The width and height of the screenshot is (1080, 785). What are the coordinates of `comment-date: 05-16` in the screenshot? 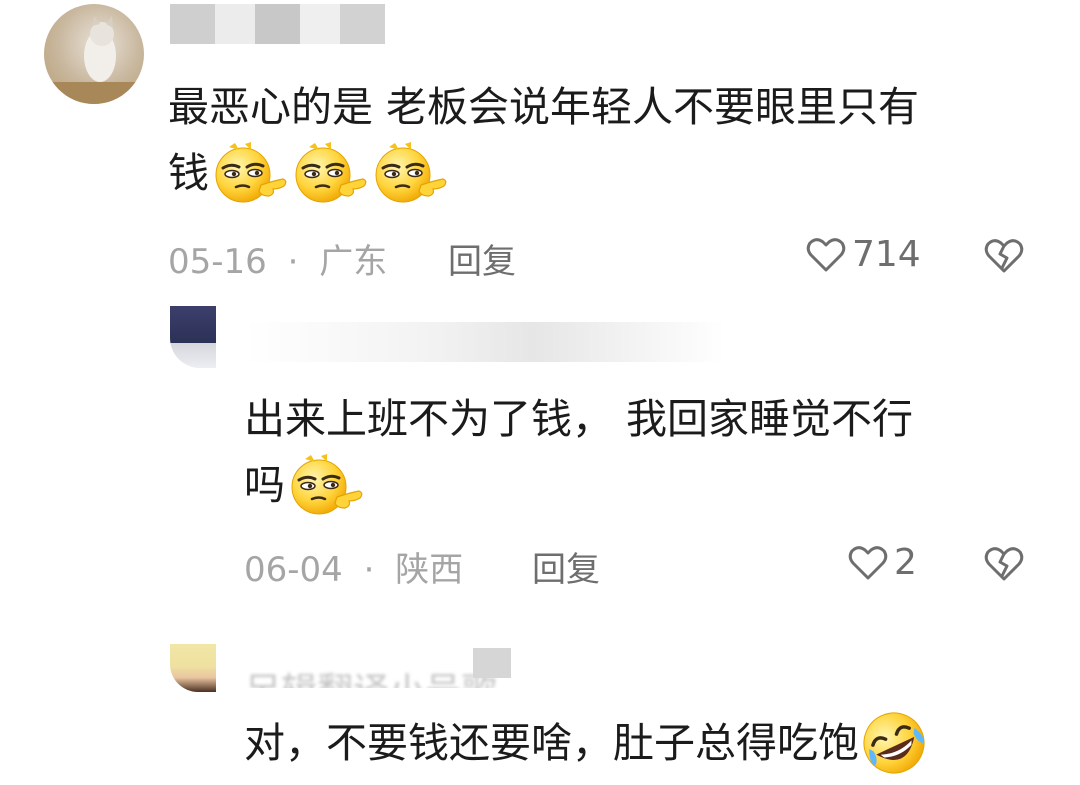 It's located at (217, 262).